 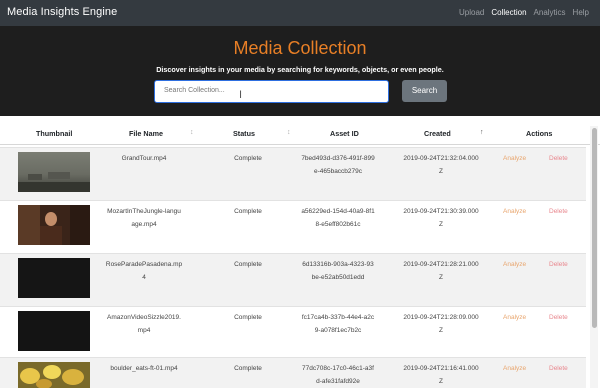 I want to click on created-cell: 2019-09-24T21:28:21.000 Z, so click(x=441, y=271).